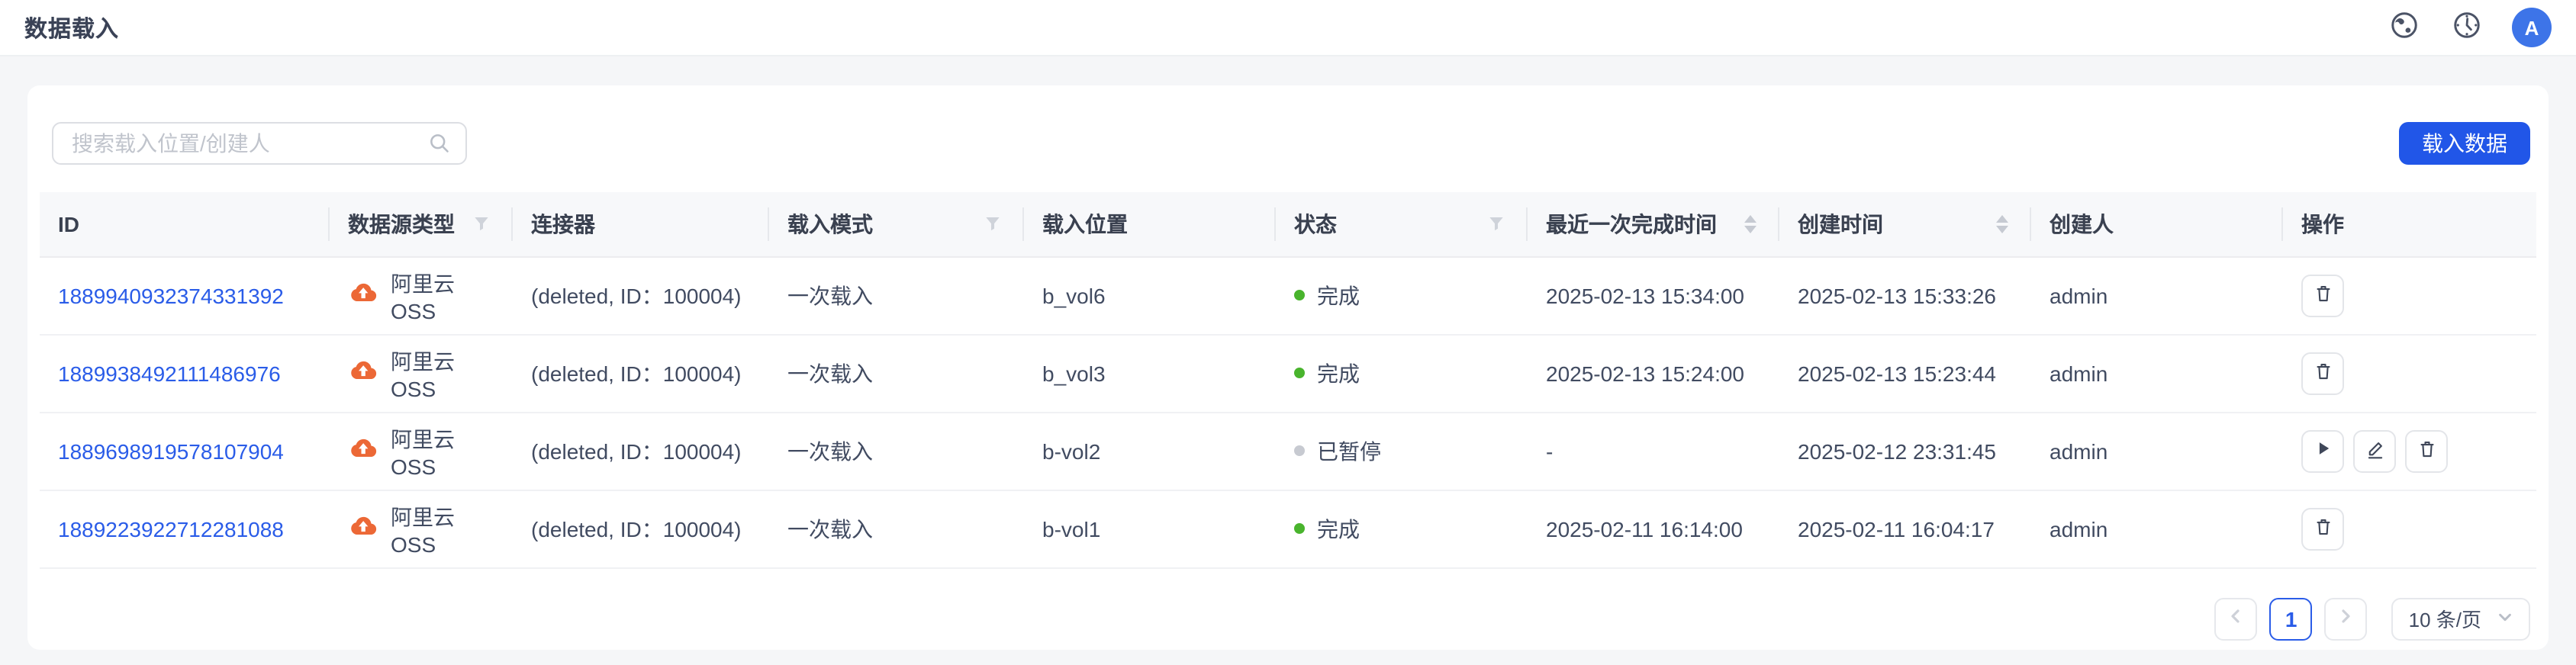  I want to click on clock-icon, so click(2466, 27).